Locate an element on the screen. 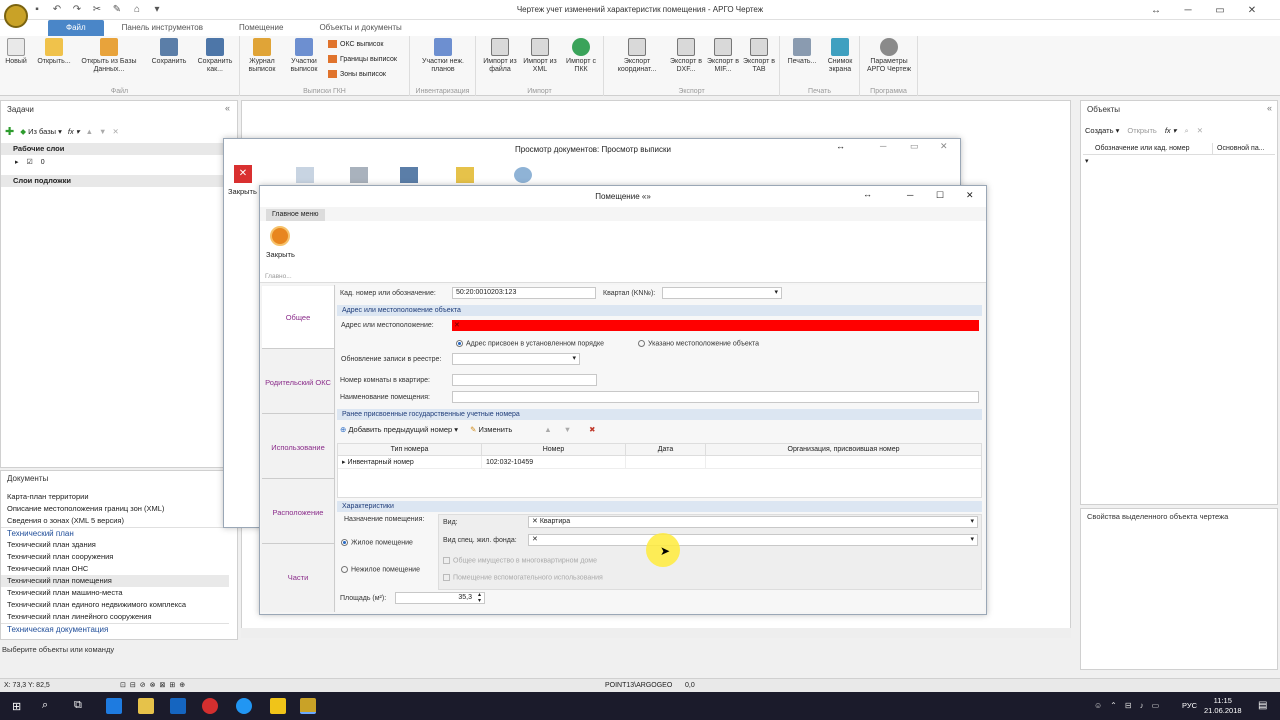 This screenshot has height=720, width=1280. snap-icon: ⊟ is located at coordinates (133, 686).